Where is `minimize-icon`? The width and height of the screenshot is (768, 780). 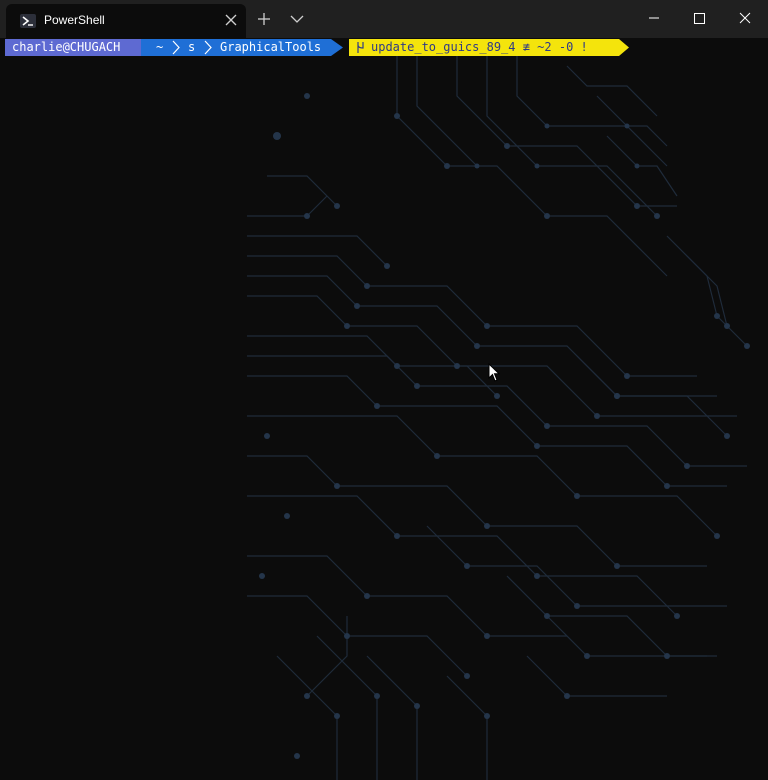
minimize-icon is located at coordinates (654, 18).